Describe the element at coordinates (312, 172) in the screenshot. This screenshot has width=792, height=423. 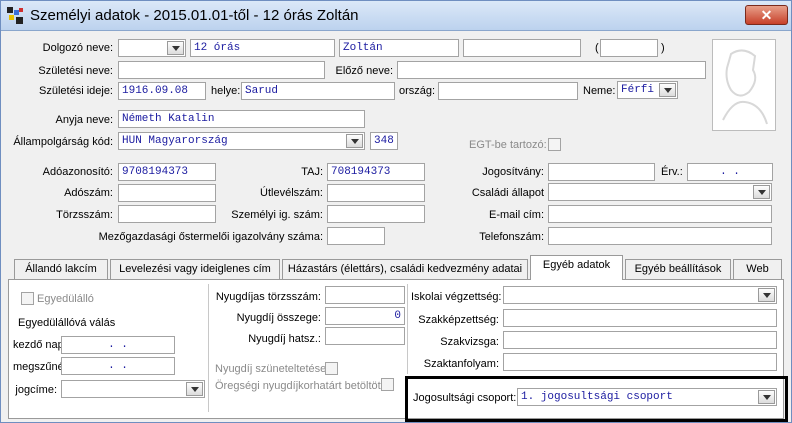
I see `taj-label: TAJ:` at that location.